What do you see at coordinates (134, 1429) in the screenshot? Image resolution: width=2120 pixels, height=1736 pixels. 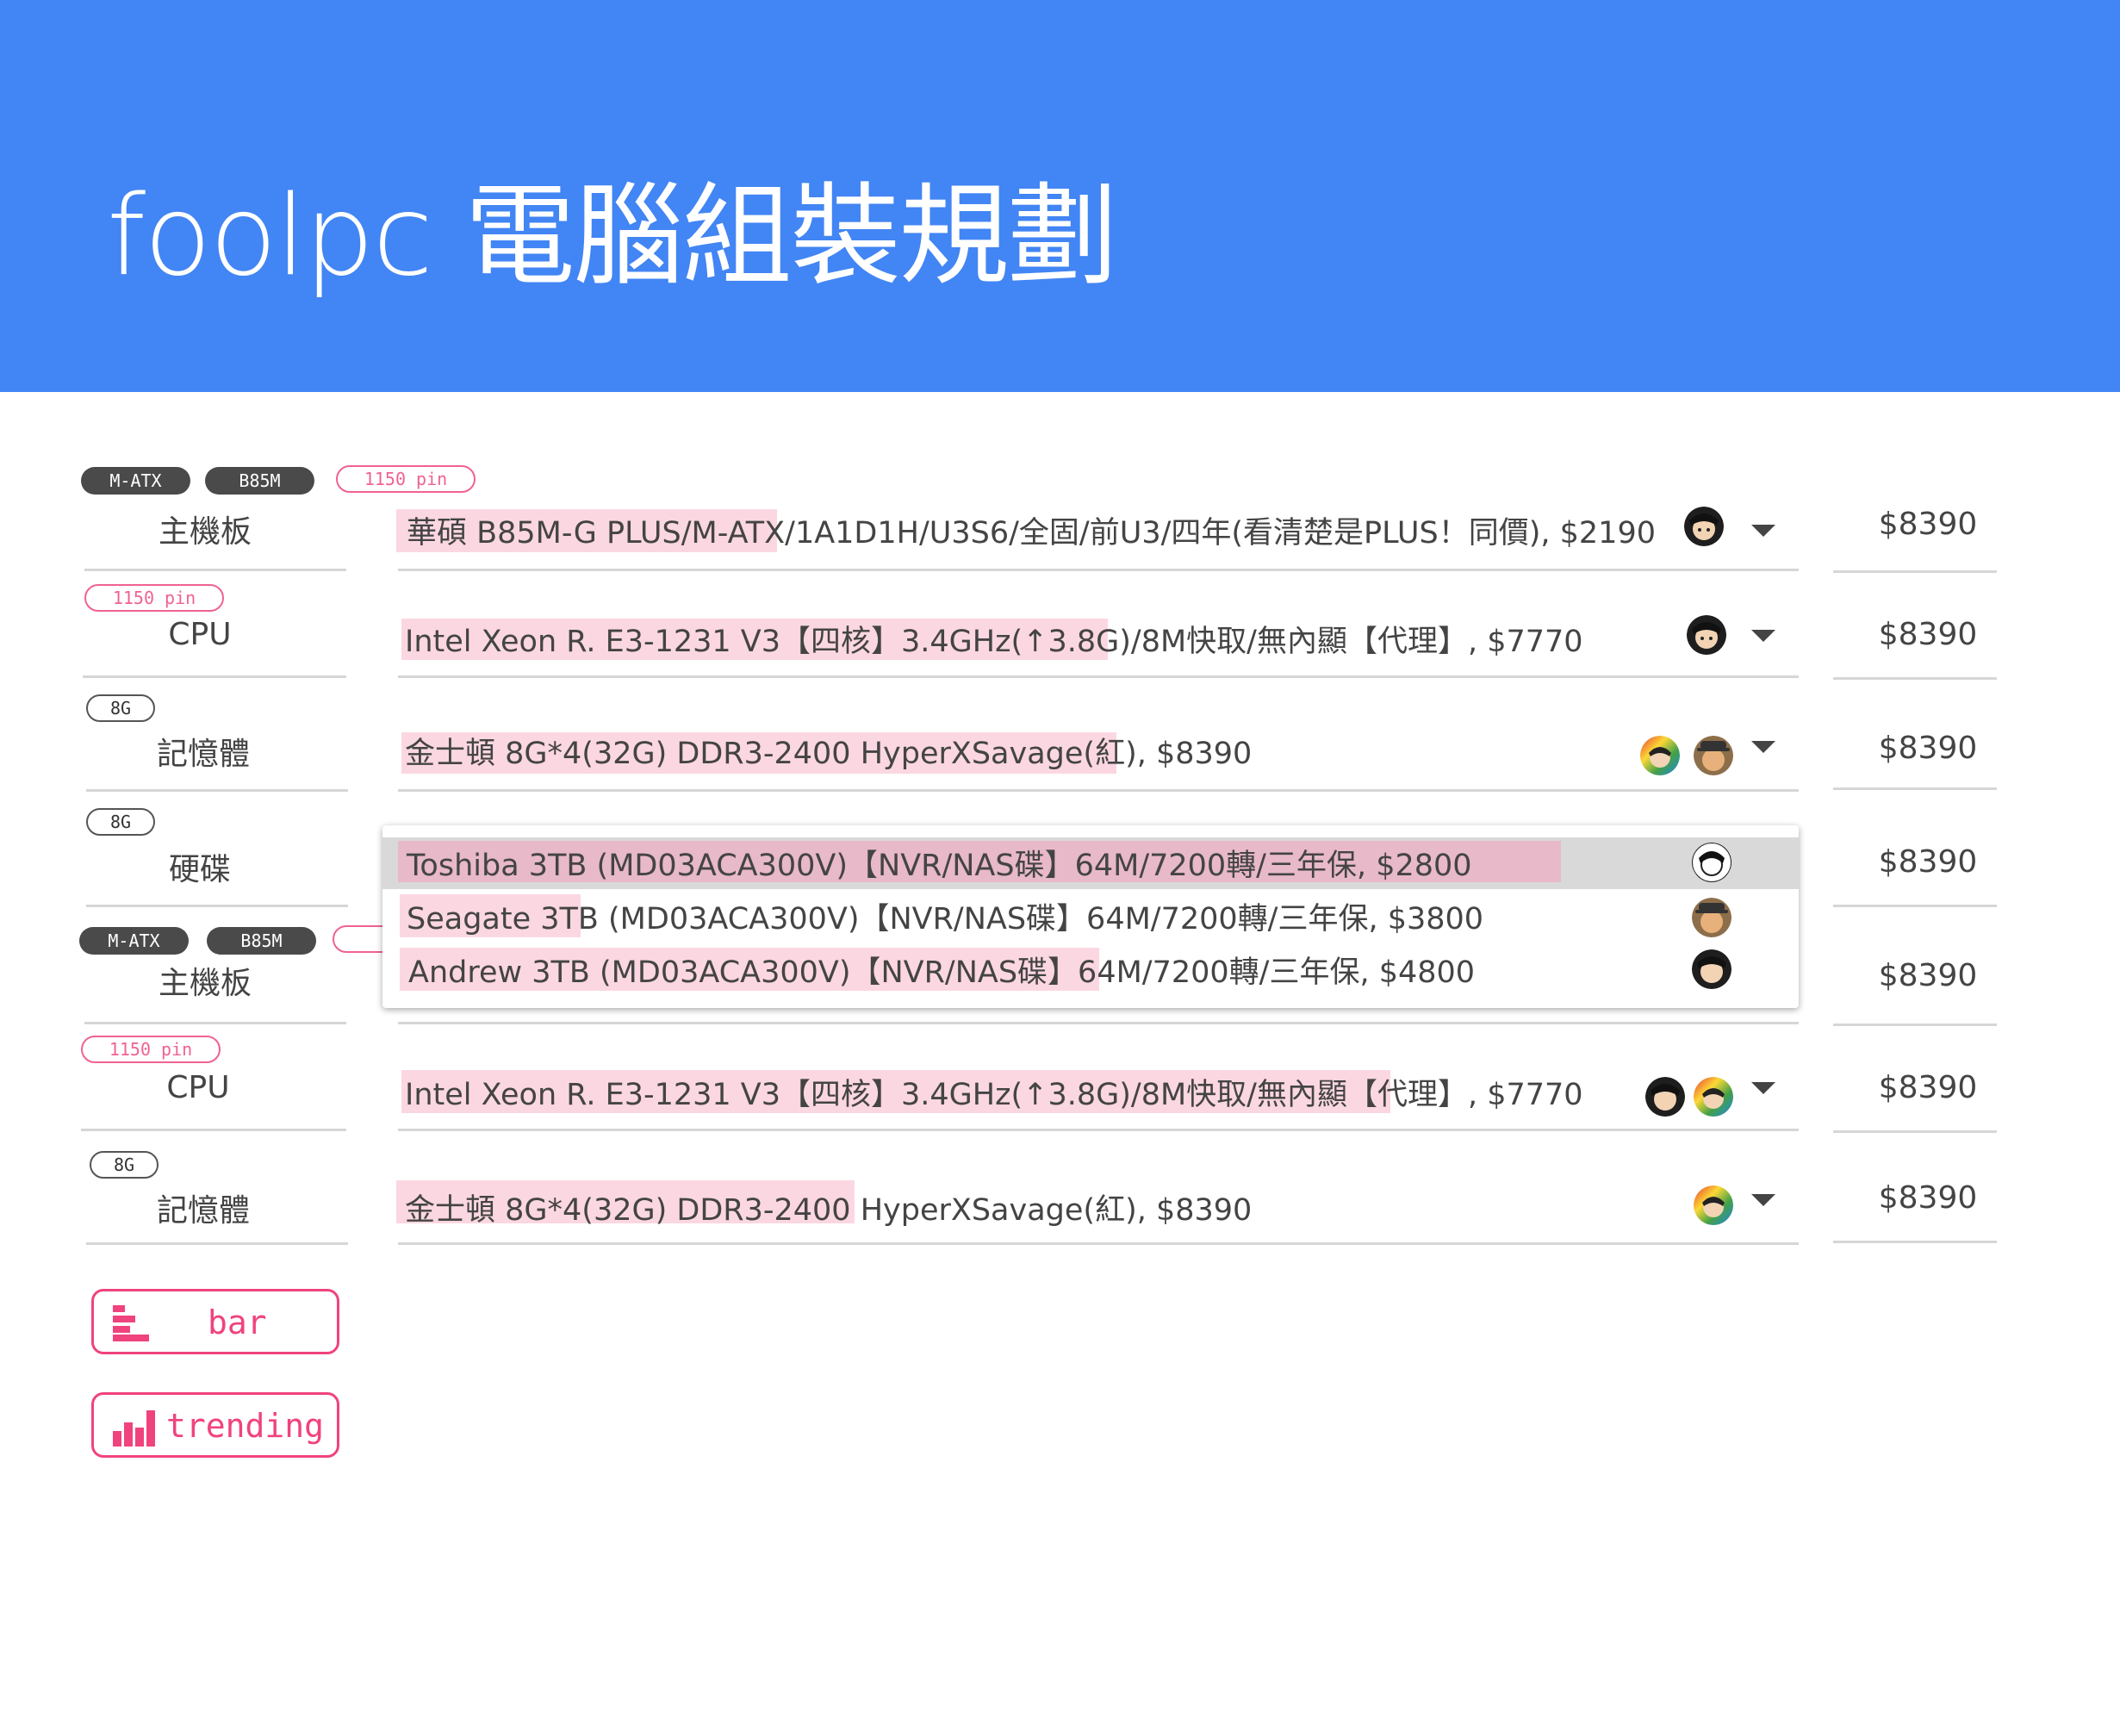 I see `bar-chart-vertical-icon` at bounding box center [134, 1429].